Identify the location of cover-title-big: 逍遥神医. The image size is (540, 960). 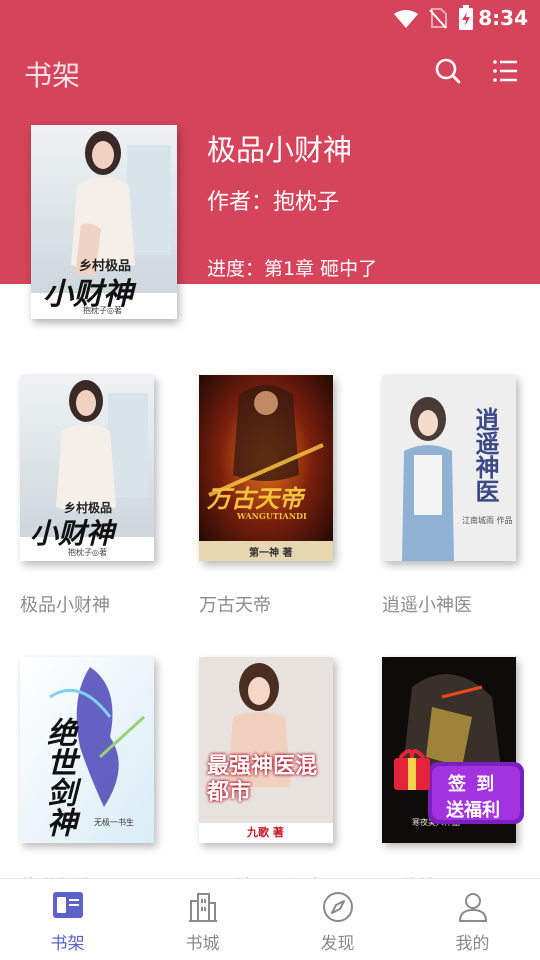
(485, 455).